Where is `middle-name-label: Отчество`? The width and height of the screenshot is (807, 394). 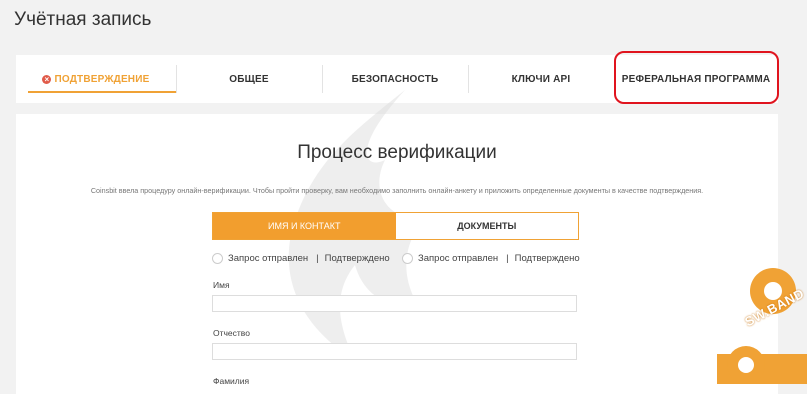
middle-name-label: Отчество is located at coordinates (231, 333).